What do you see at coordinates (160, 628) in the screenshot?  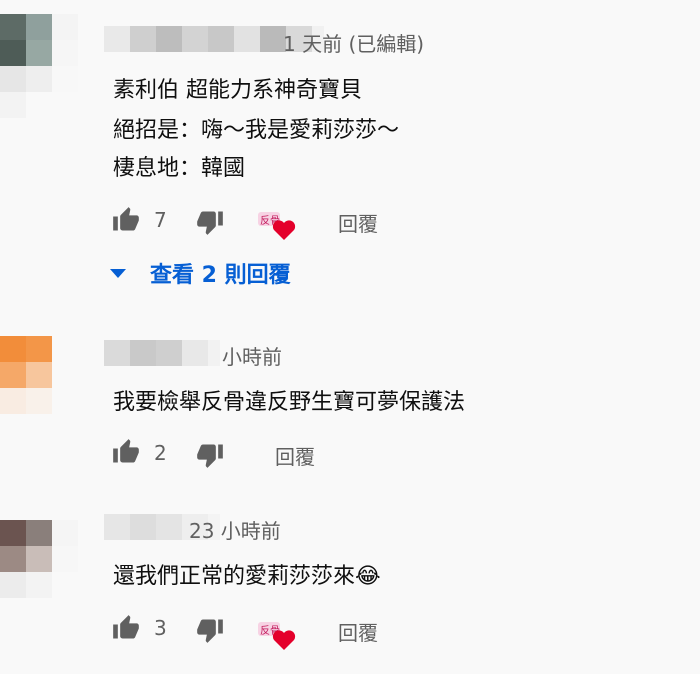 I see `like-count: 3` at bounding box center [160, 628].